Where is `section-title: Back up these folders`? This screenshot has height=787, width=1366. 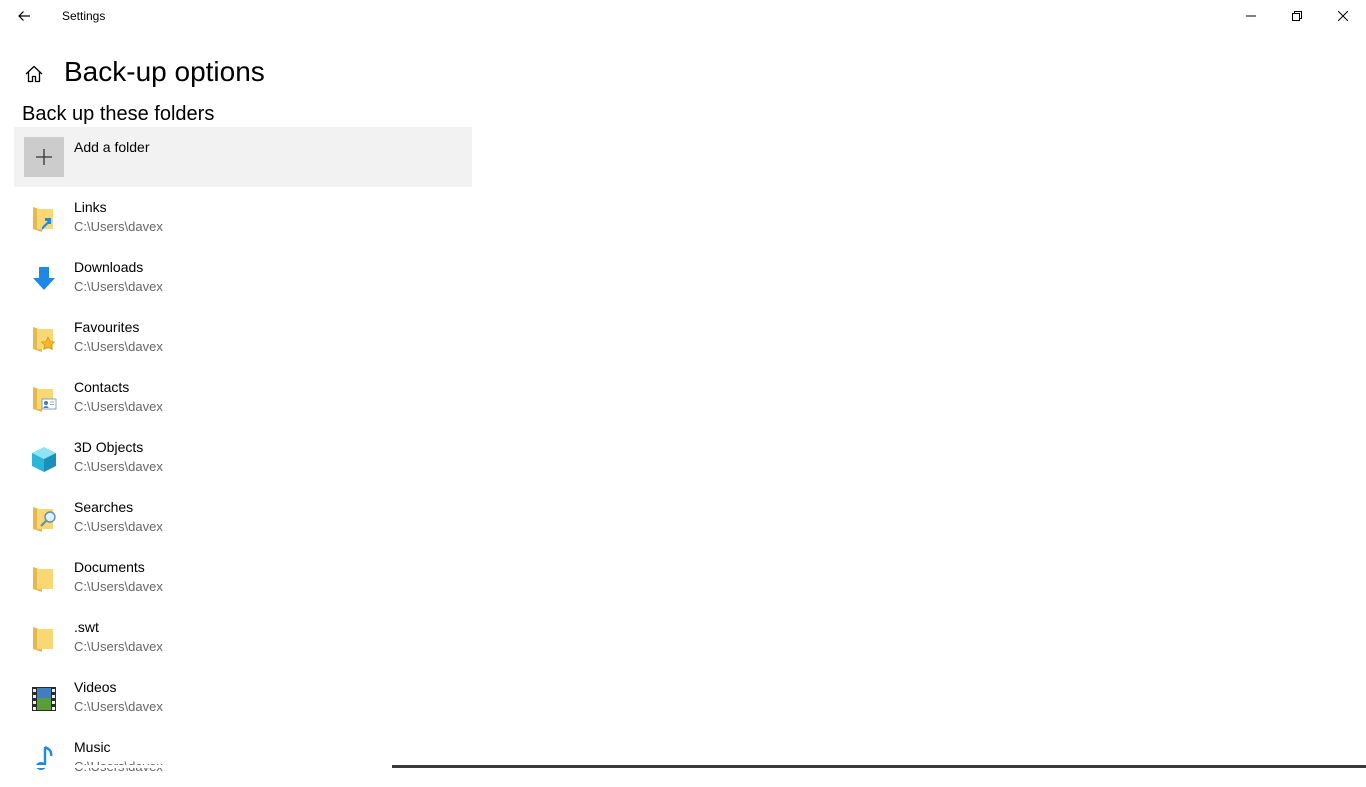 section-title: Back up these folders is located at coordinates (118, 114).